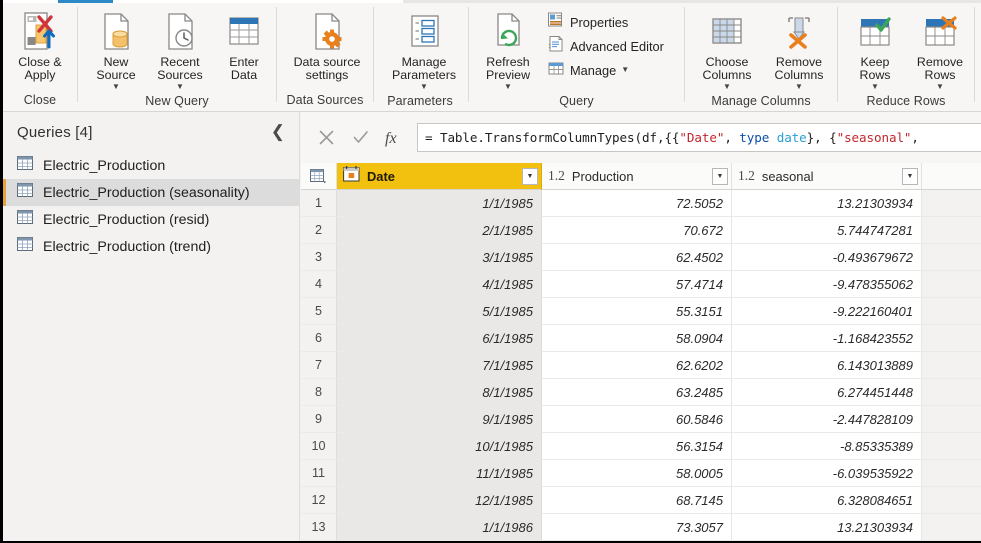 This screenshot has height=543, width=981. Describe the element at coordinates (827, 284) in the screenshot. I see `cell-seasonal: -9.478355062` at that location.